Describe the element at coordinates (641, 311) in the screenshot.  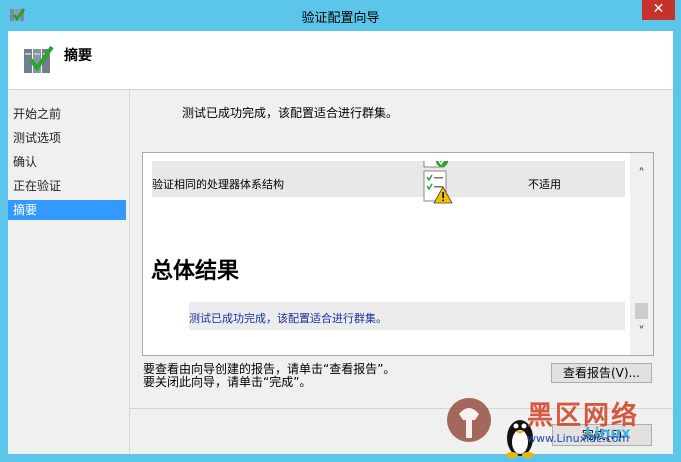
I see `scroll-thumb` at that location.